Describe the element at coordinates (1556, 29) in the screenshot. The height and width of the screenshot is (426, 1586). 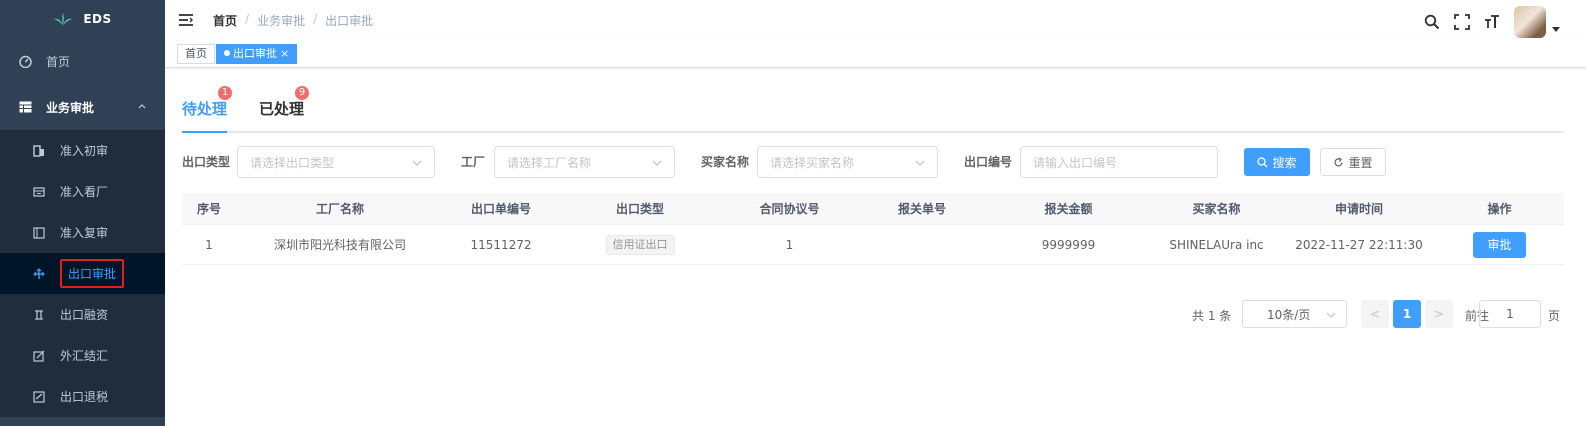
I see `caret-down-icon` at that location.